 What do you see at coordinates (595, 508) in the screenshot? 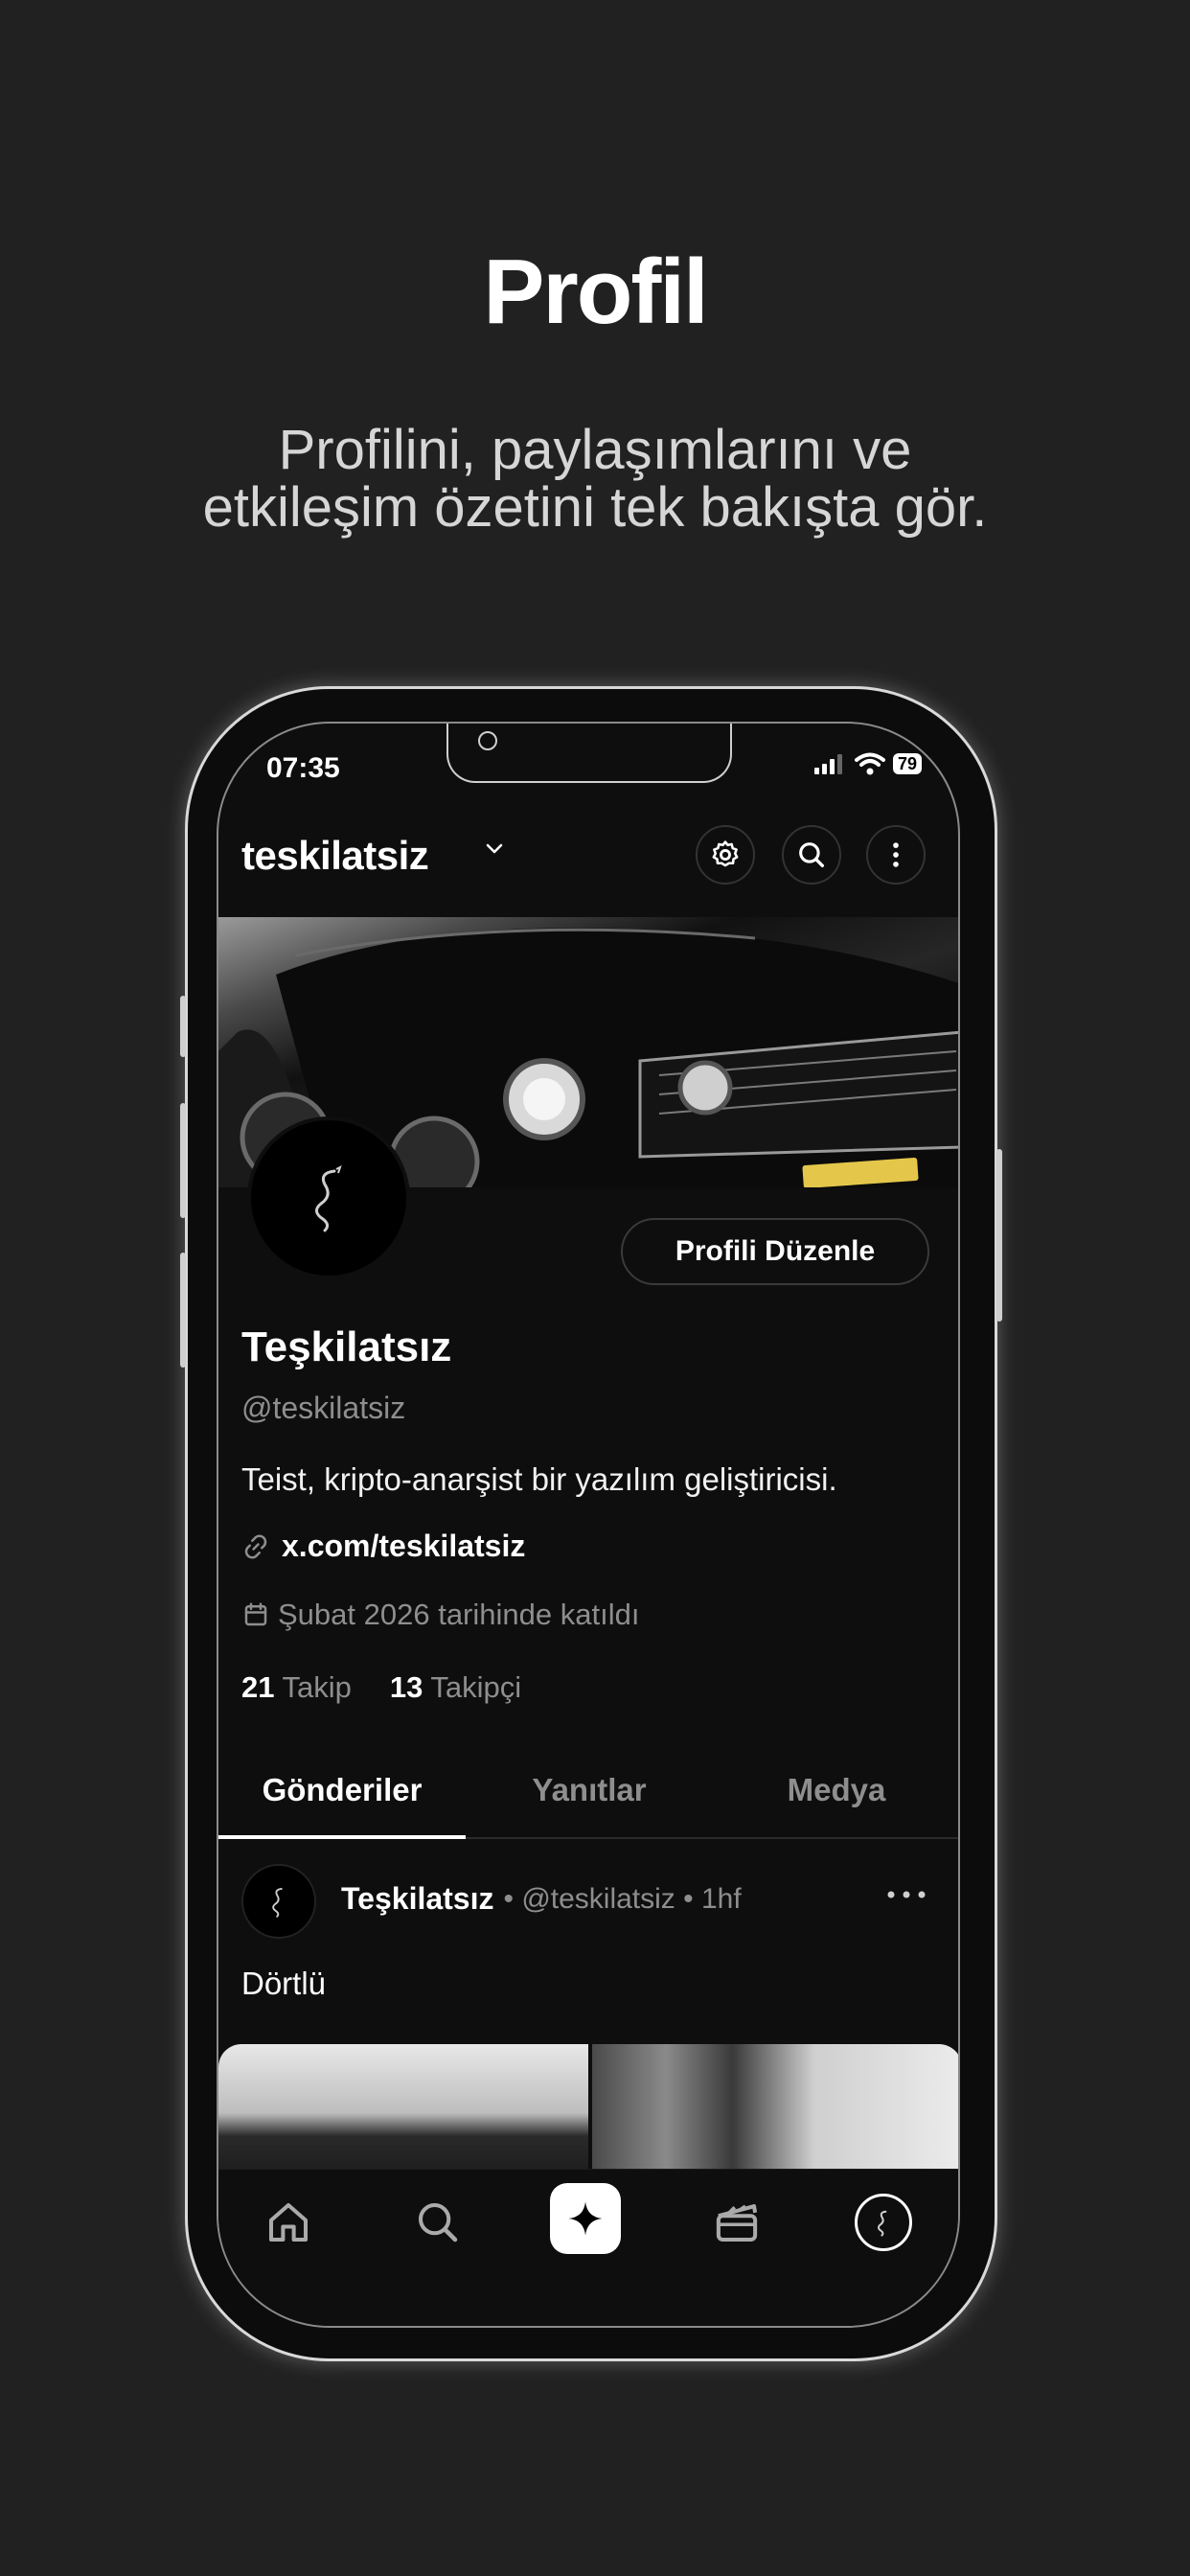
I see `hero-subtitle-line-2: etkileşim özetini tek bakışta gör.` at bounding box center [595, 508].